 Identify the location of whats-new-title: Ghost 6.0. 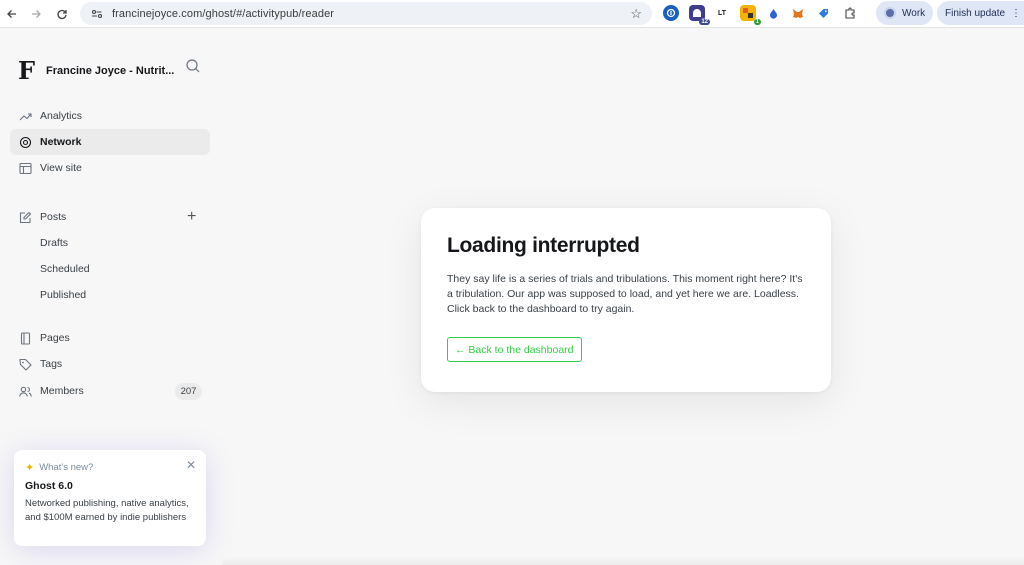
(49, 486).